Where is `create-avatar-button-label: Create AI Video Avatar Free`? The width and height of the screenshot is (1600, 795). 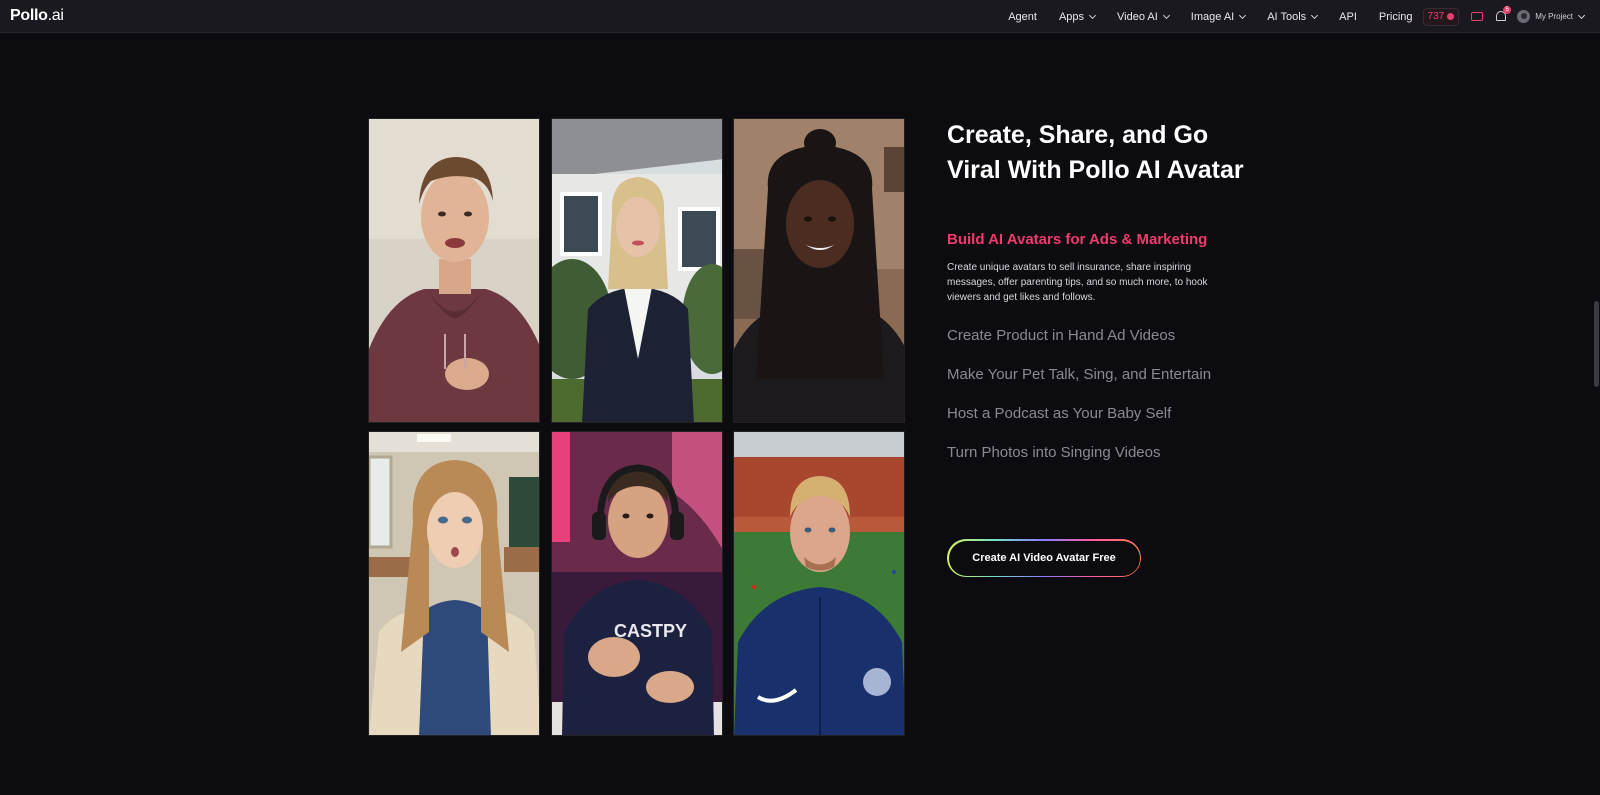 create-avatar-button-label: Create AI Video Avatar Free is located at coordinates (1044, 558).